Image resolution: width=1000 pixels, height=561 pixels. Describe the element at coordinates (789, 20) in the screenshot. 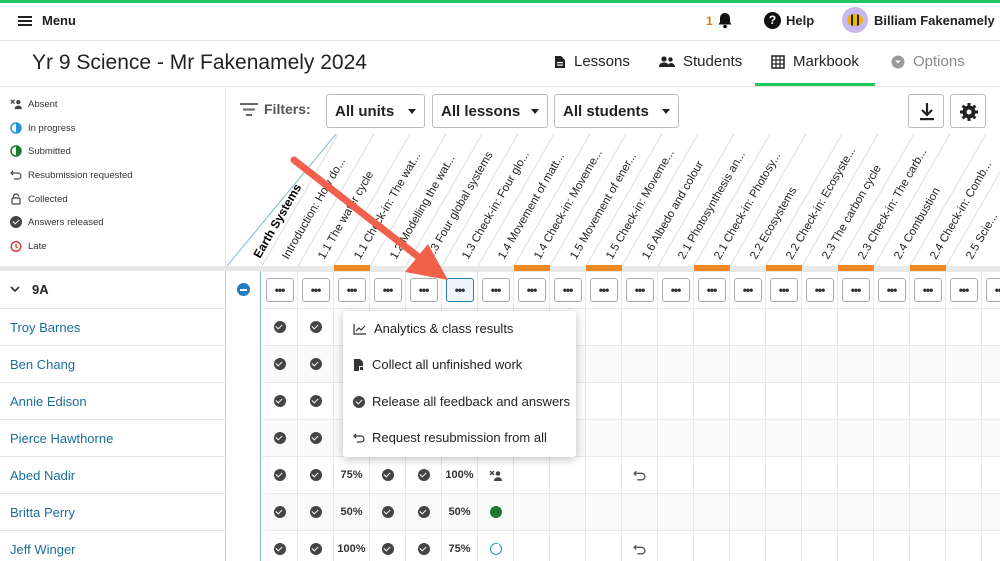

I see `help-button: ? Help` at that location.